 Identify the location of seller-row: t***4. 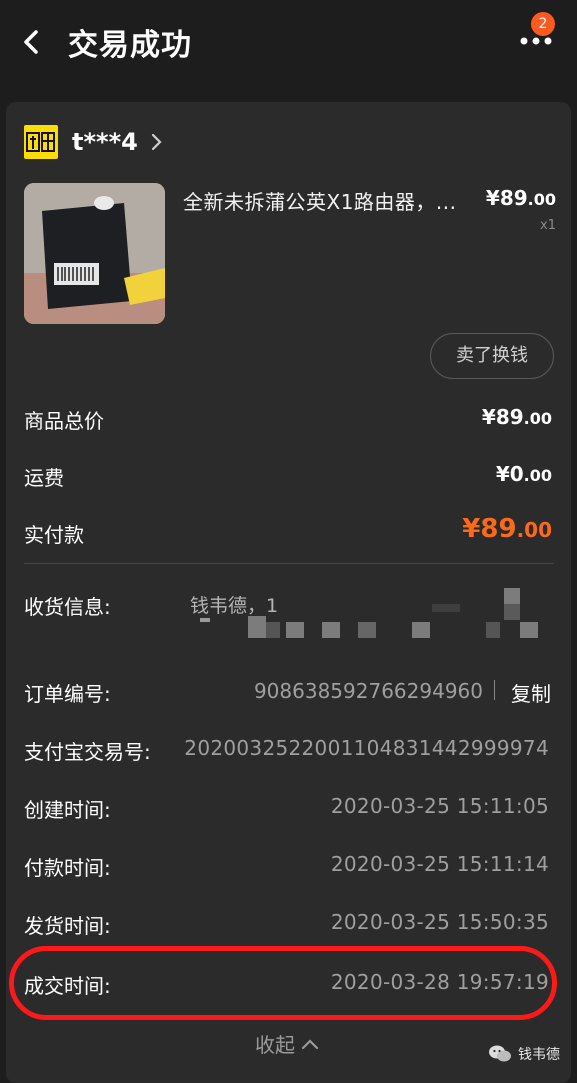
(94, 142).